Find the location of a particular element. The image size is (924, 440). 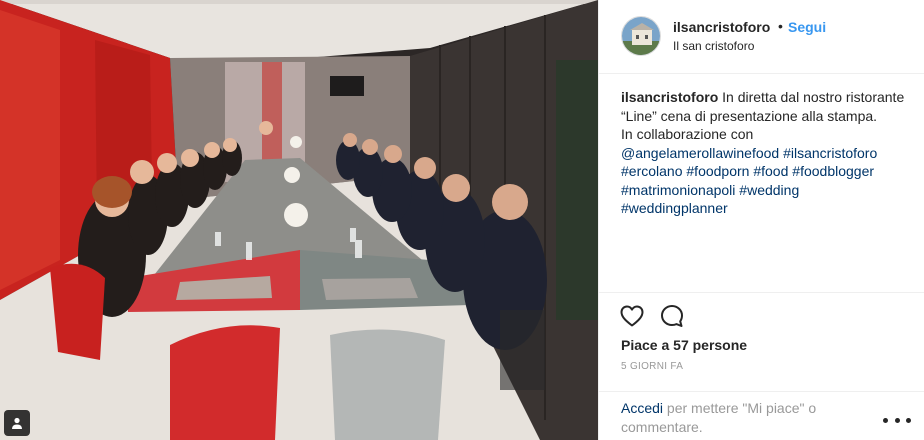

tagged-people-button is located at coordinates (17, 423).